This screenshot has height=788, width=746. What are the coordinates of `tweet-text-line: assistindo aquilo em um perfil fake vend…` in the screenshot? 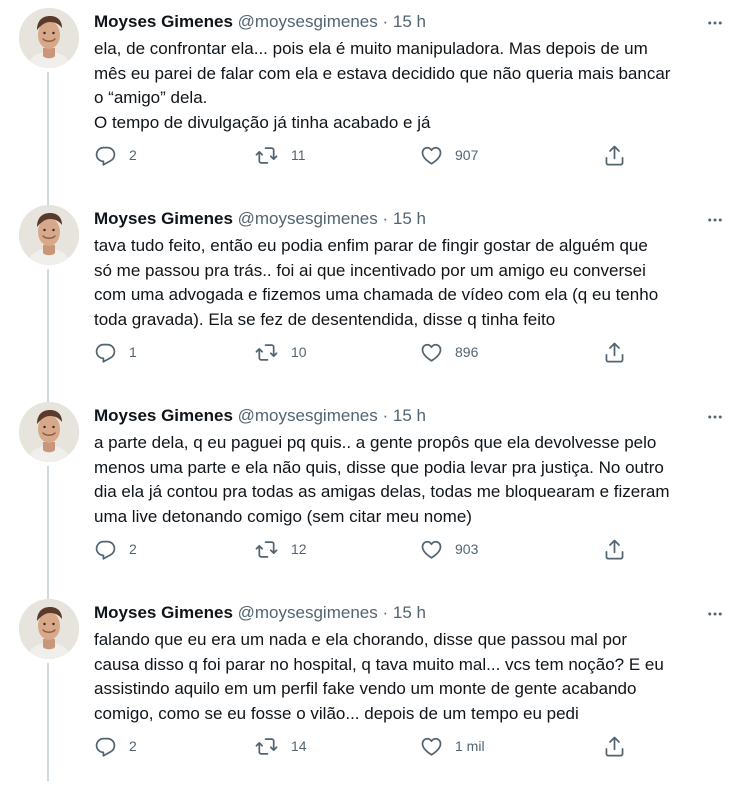 It's located at (365, 688).